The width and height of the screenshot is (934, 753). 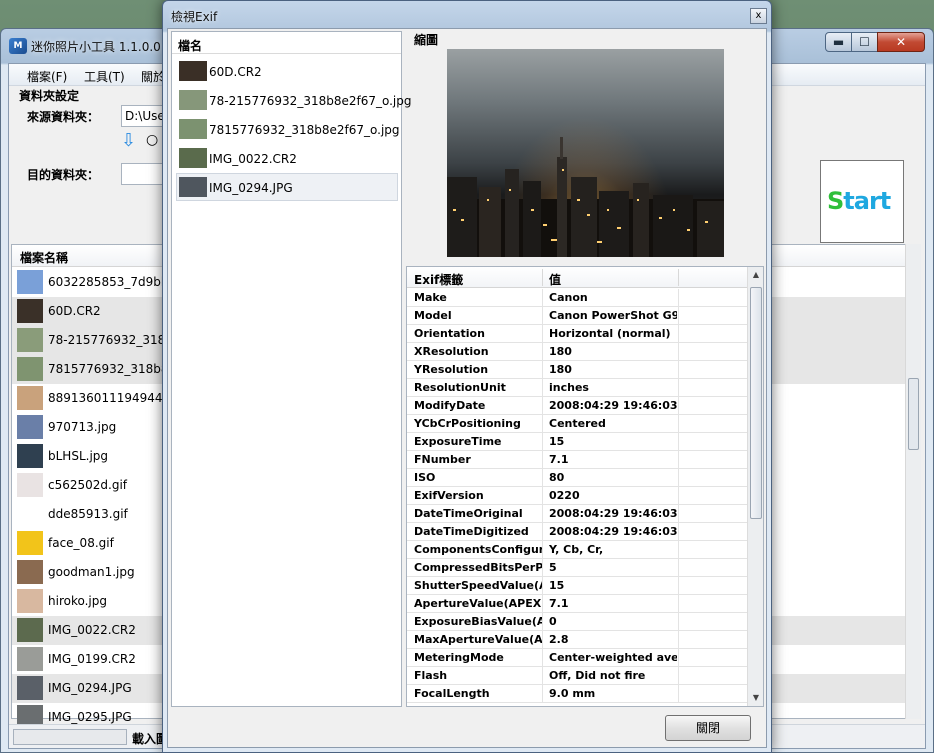 What do you see at coordinates (577, 568) in the screenshot?
I see `exif-row: CompressedBitsPerPixel 5` at bounding box center [577, 568].